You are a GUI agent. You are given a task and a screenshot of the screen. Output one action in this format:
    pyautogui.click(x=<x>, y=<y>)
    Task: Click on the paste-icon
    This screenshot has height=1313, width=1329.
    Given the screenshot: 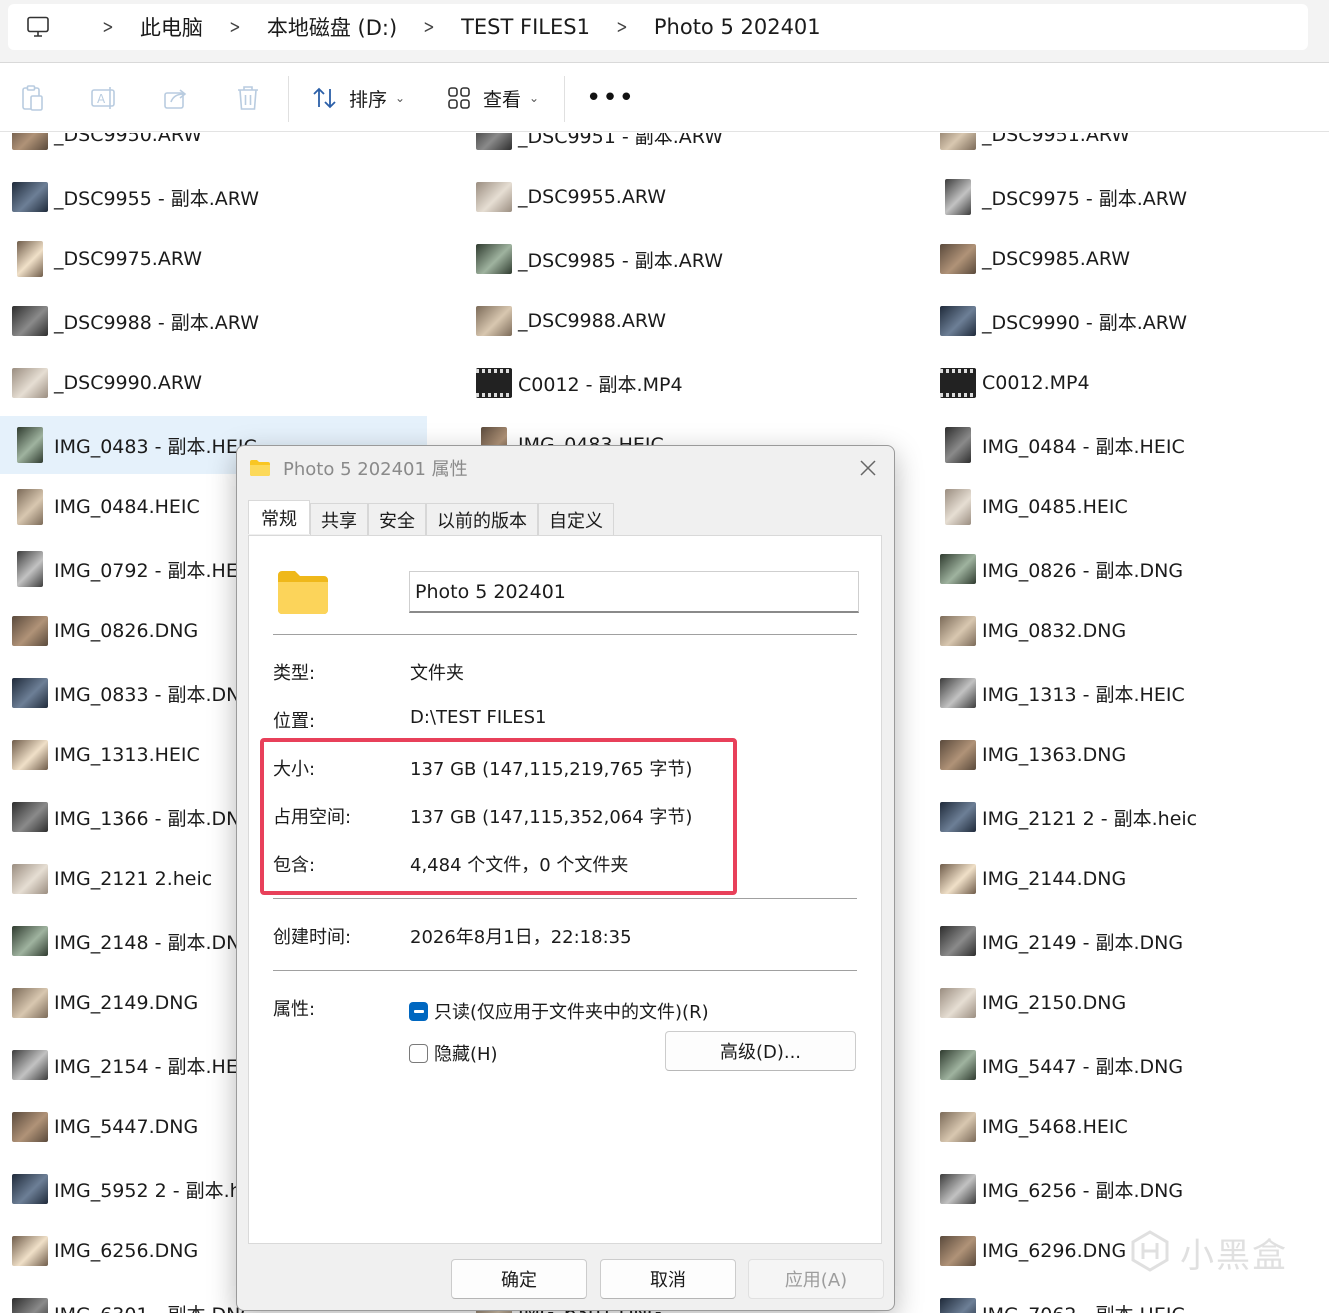 What is the action you would take?
    pyautogui.click(x=32, y=98)
    